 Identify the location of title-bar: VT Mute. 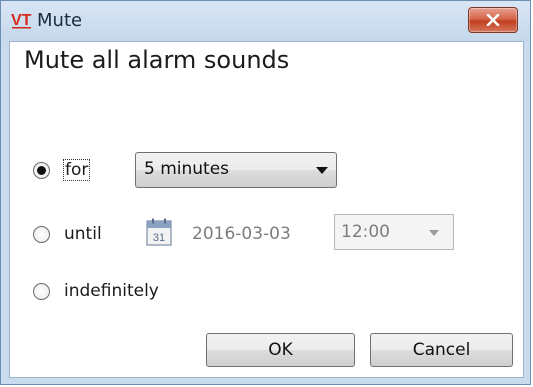
(265, 21).